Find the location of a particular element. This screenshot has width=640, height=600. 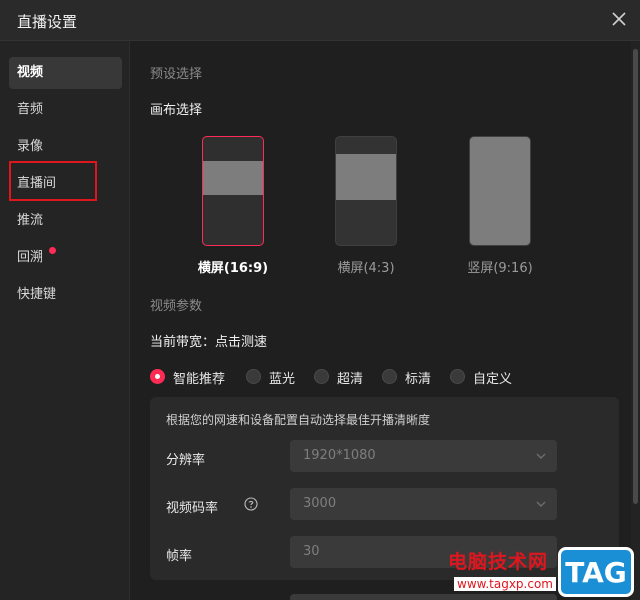

bitrate-label: 视频码率 is located at coordinates (212, 506).